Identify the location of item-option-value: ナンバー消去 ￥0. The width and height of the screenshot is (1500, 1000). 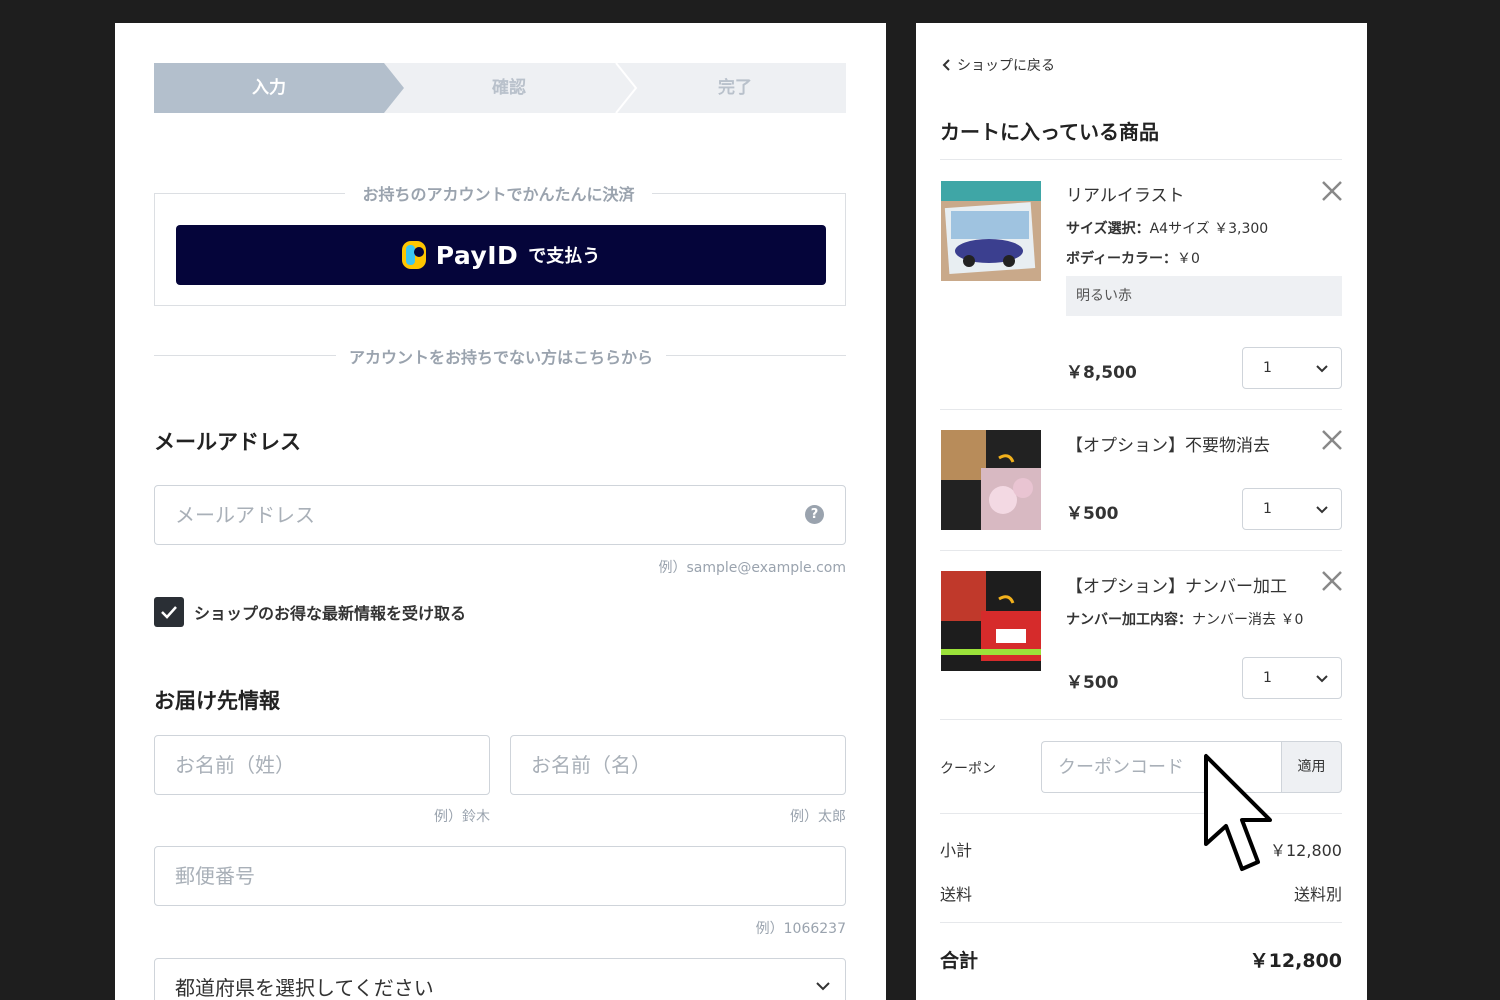
(1248, 620).